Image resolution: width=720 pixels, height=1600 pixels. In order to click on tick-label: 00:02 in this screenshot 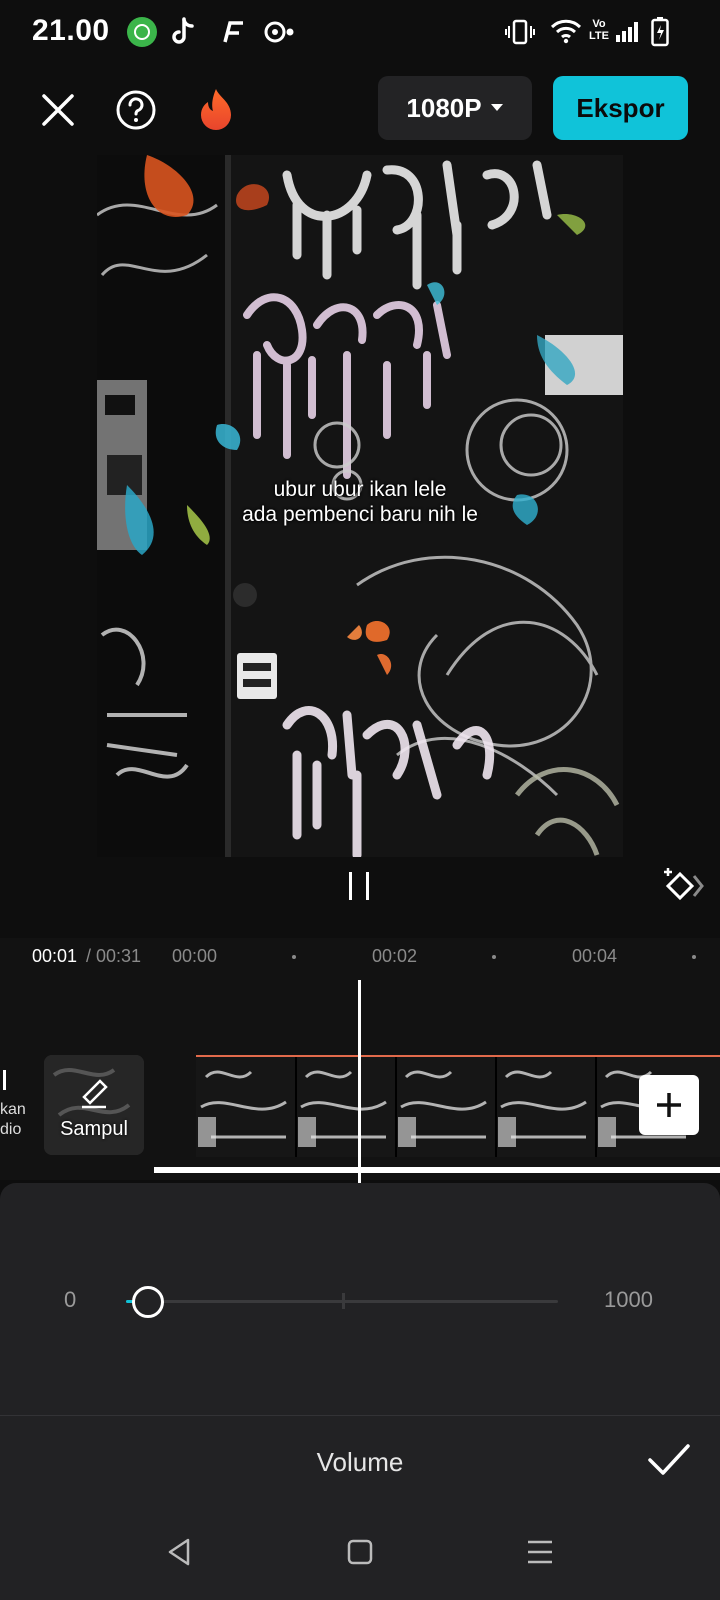, I will do `click(395, 956)`.